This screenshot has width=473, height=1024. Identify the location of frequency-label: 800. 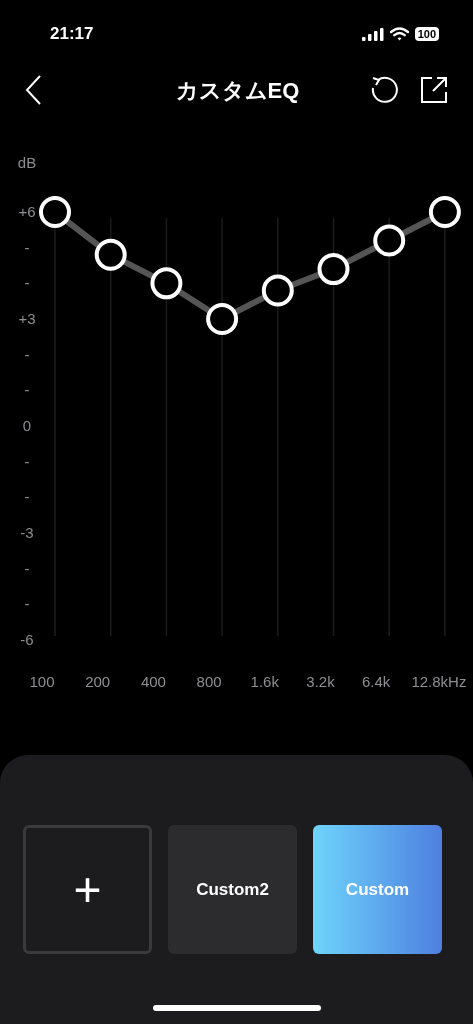
(209, 681).